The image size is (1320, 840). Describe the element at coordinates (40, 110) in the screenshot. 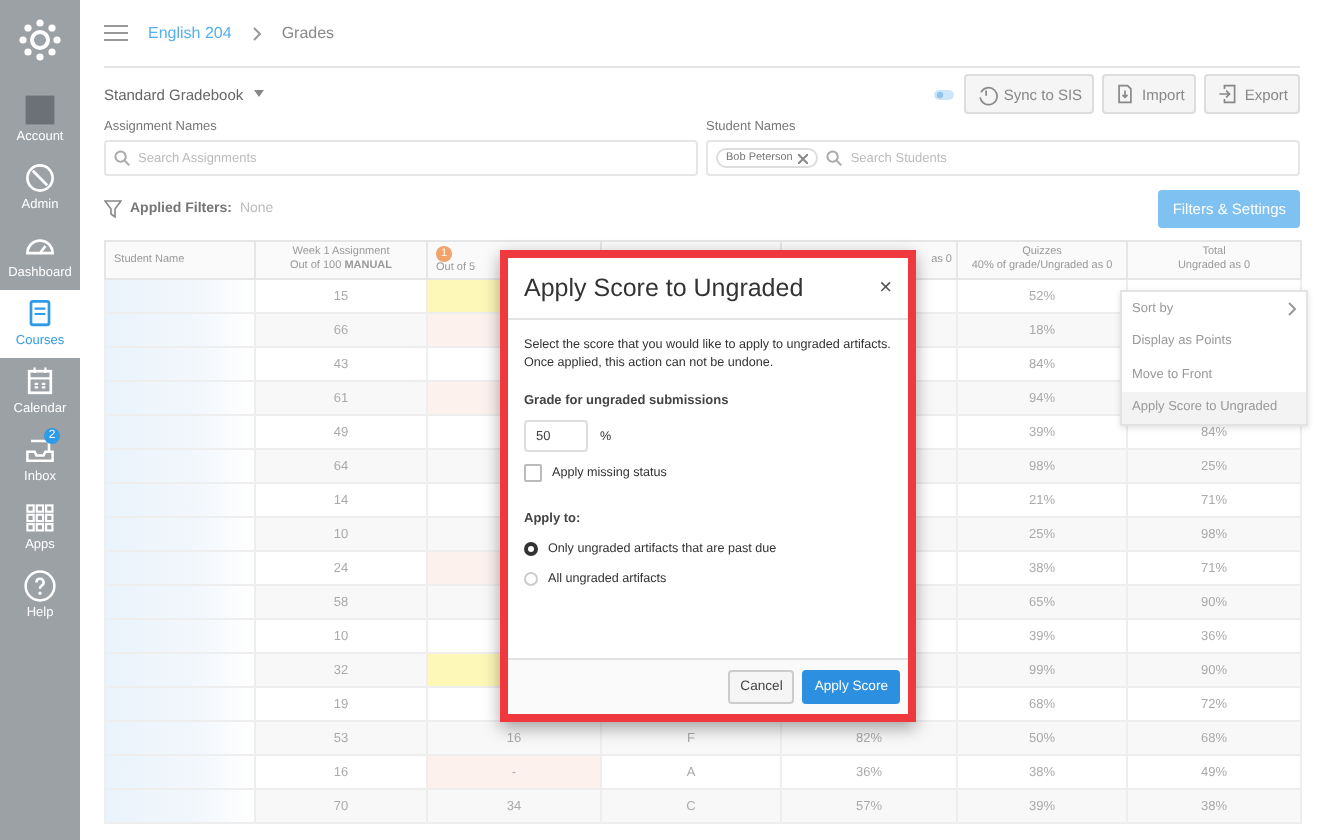

I see `avatar-icon` at that location.